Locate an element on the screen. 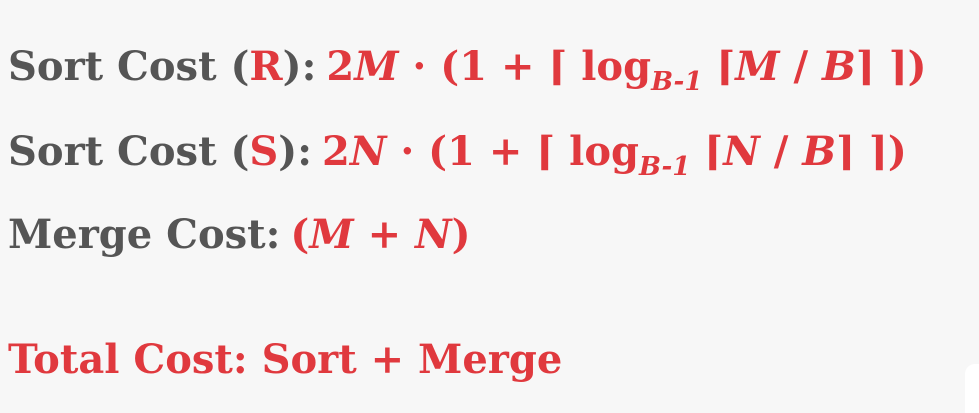 The height and width of the screenshot is (413, 979). sort-cost-s-formula: 2N · (1 + ⌈ logB-1 ⌈N / B⌉ ⌉) is located at coordinates (614, 155).